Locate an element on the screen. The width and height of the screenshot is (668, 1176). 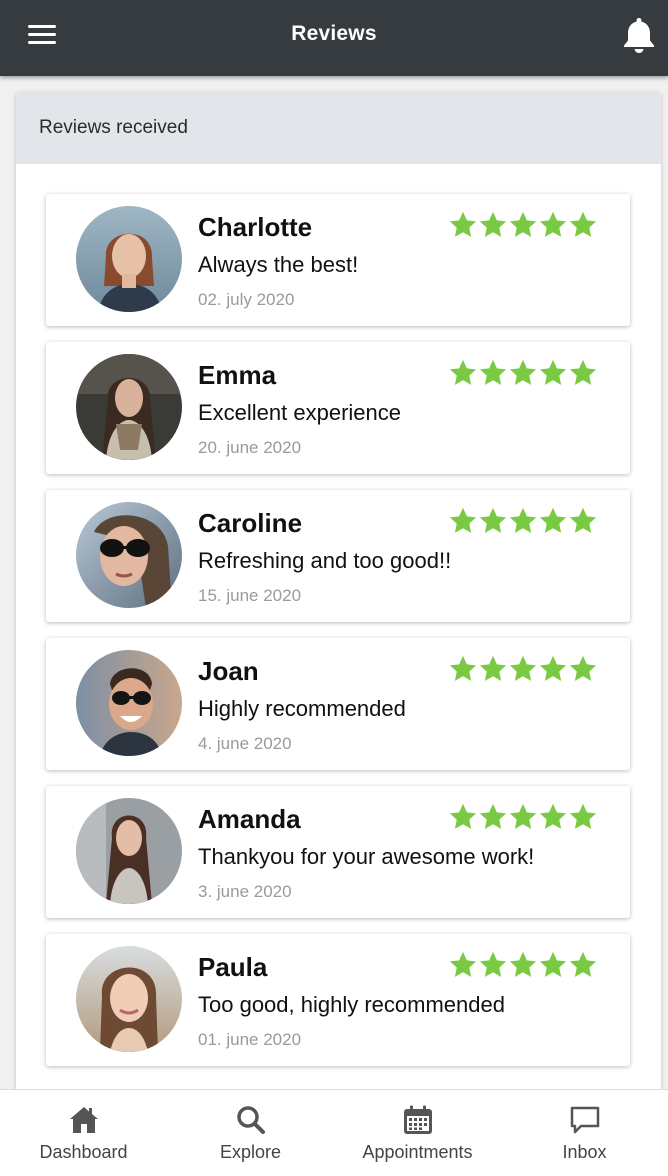
review-card: Emma Excellent experience 20. june 2020 is located at coordinates (338, 408).